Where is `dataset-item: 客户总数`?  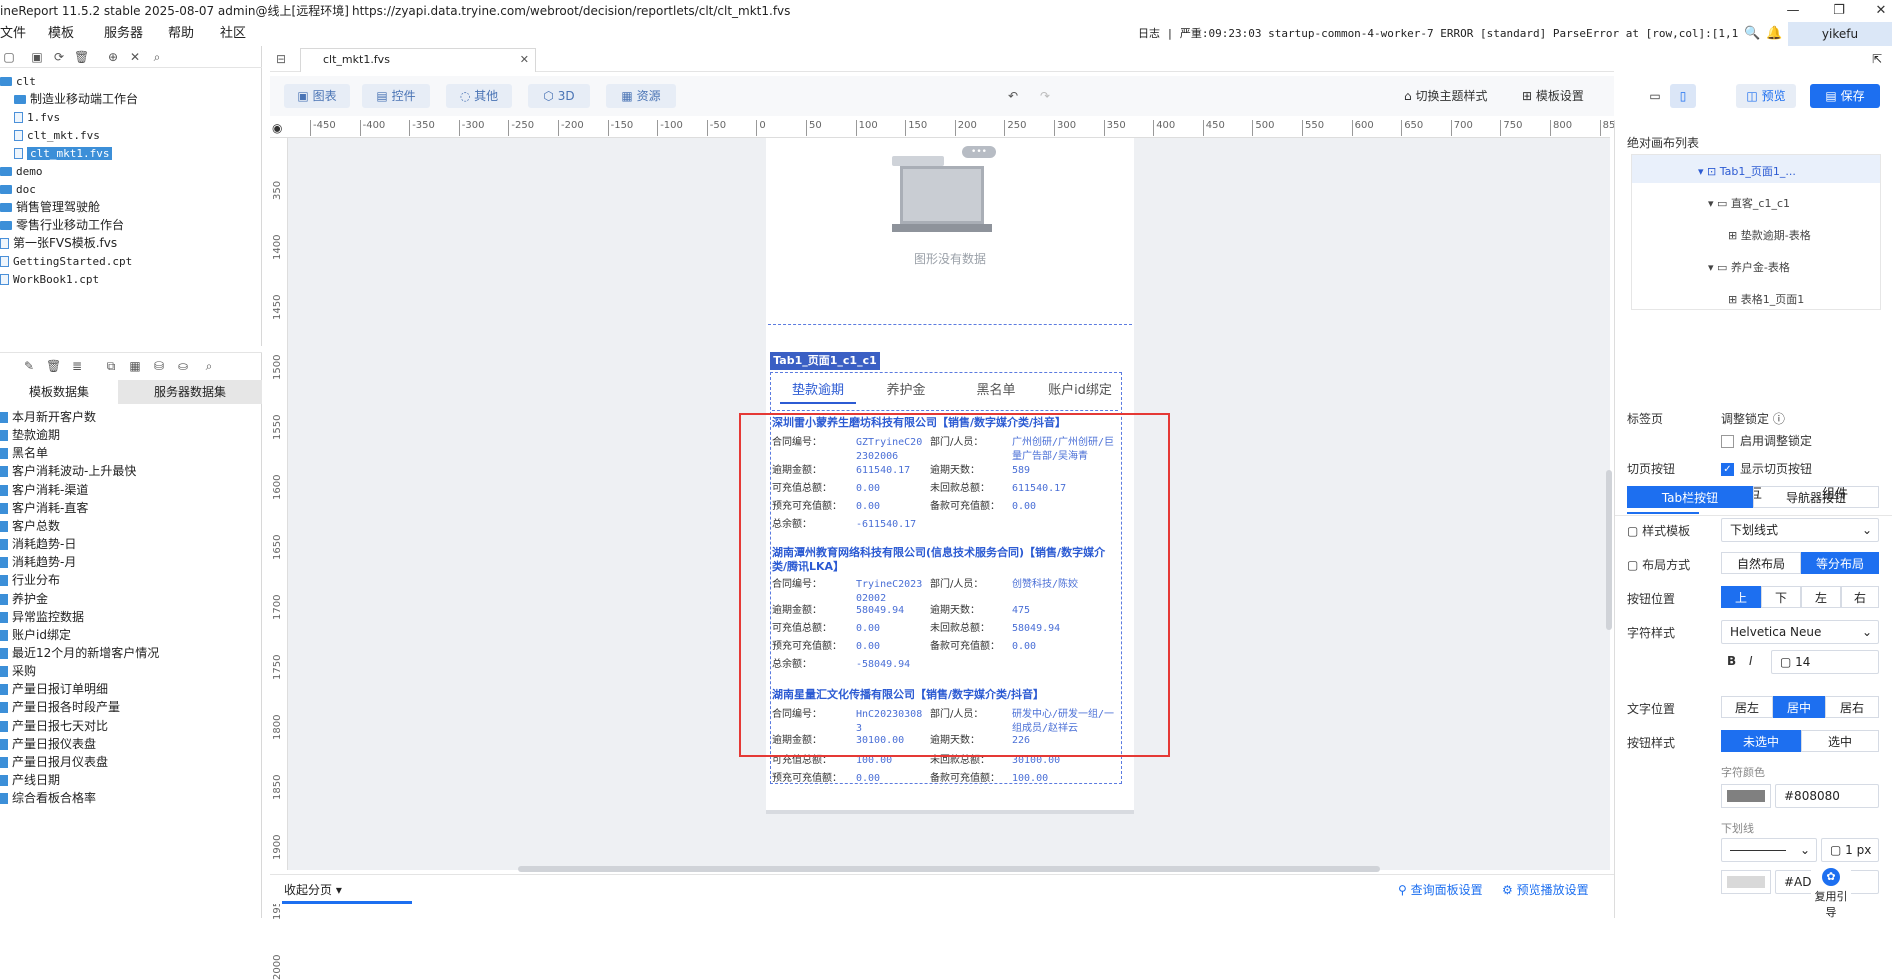 dataset-item: 客户总数 is located at coordinates (30, 526).